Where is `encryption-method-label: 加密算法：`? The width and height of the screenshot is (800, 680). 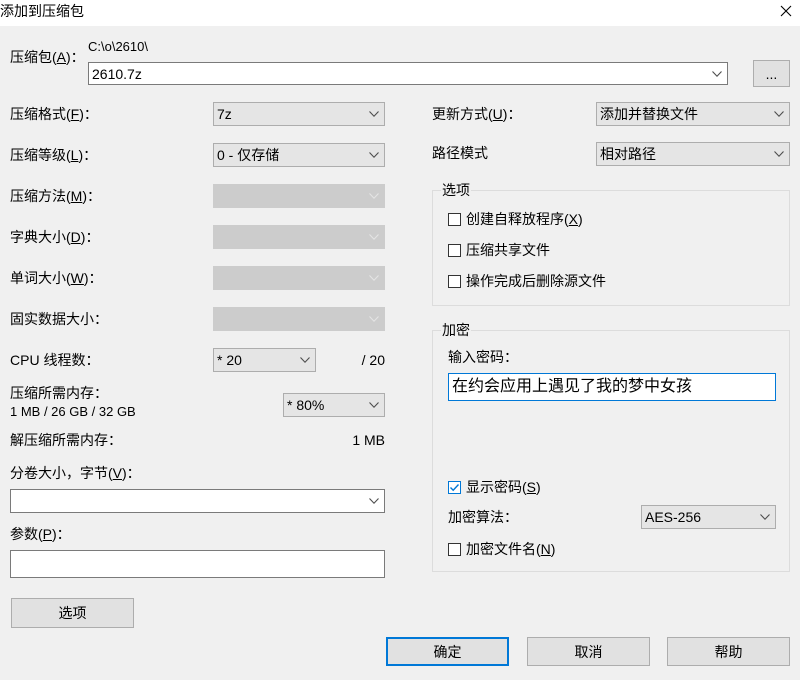
encryption-method-label: 加密算法： is located at coordinates (483, 517).